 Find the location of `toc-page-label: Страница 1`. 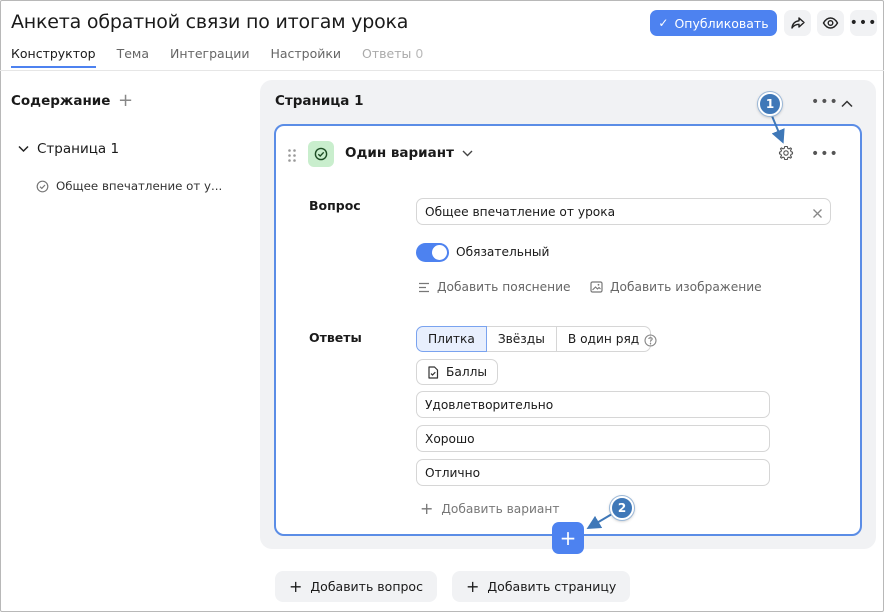

toc-page-label: Страница 1 is located at coordinates (78, 149).